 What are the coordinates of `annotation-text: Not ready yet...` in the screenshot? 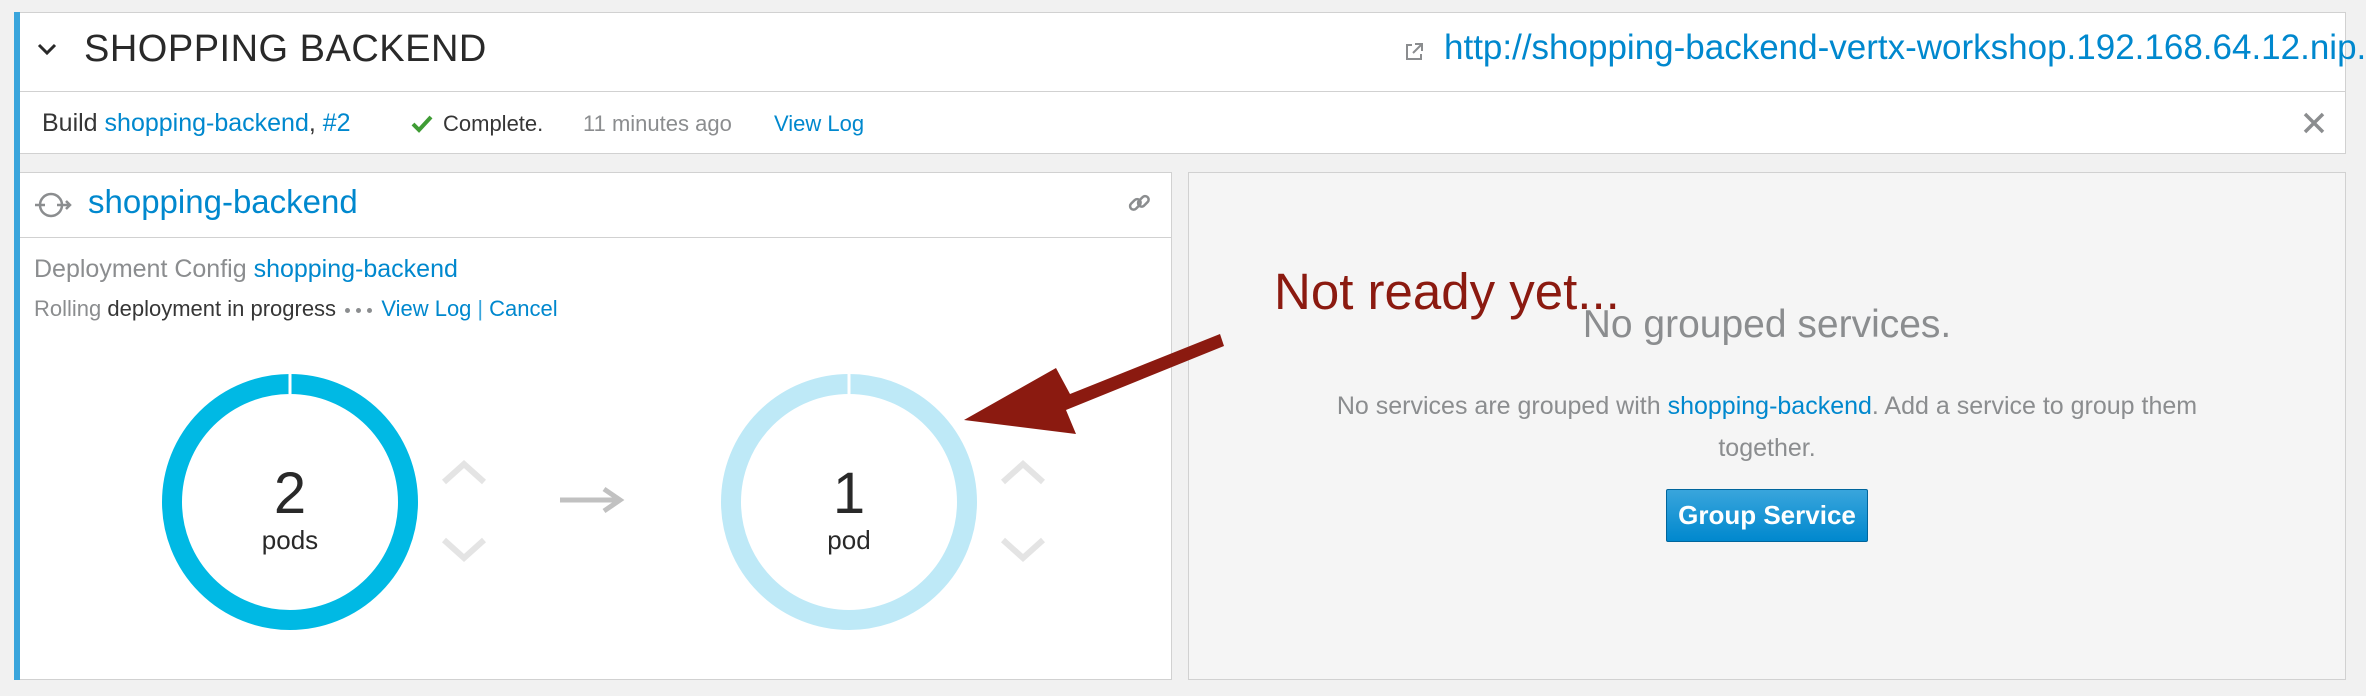 It's located at (1447, 291).